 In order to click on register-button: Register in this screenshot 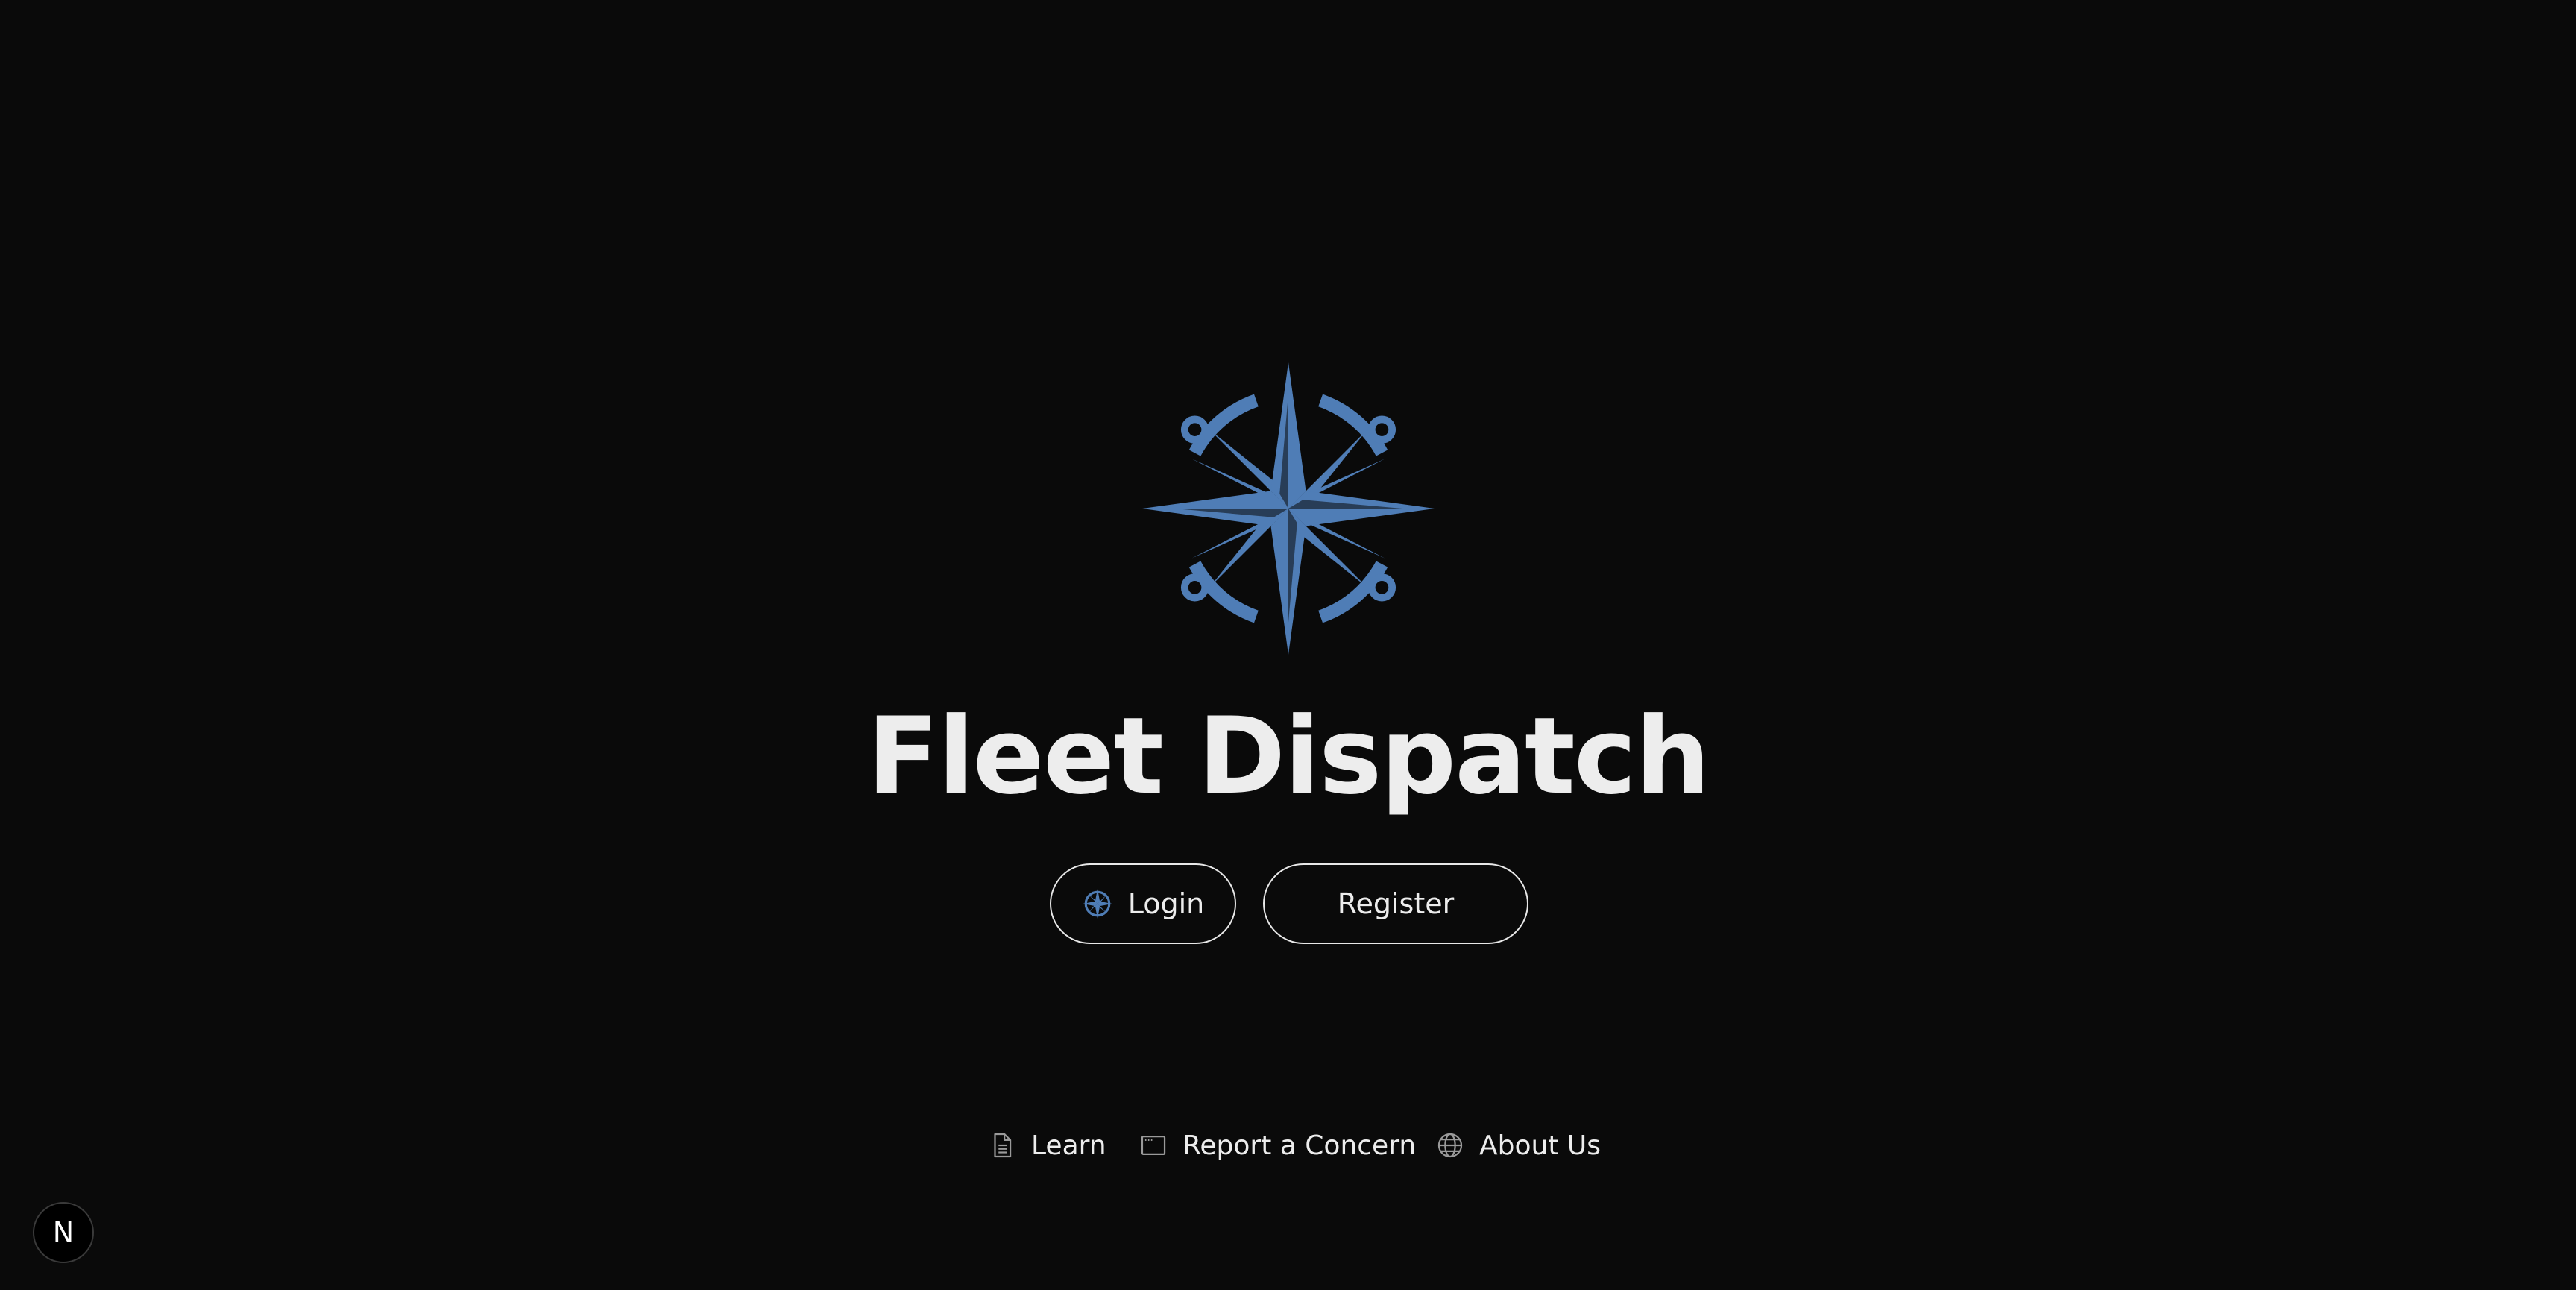, I will do `click(1395, 903)`.